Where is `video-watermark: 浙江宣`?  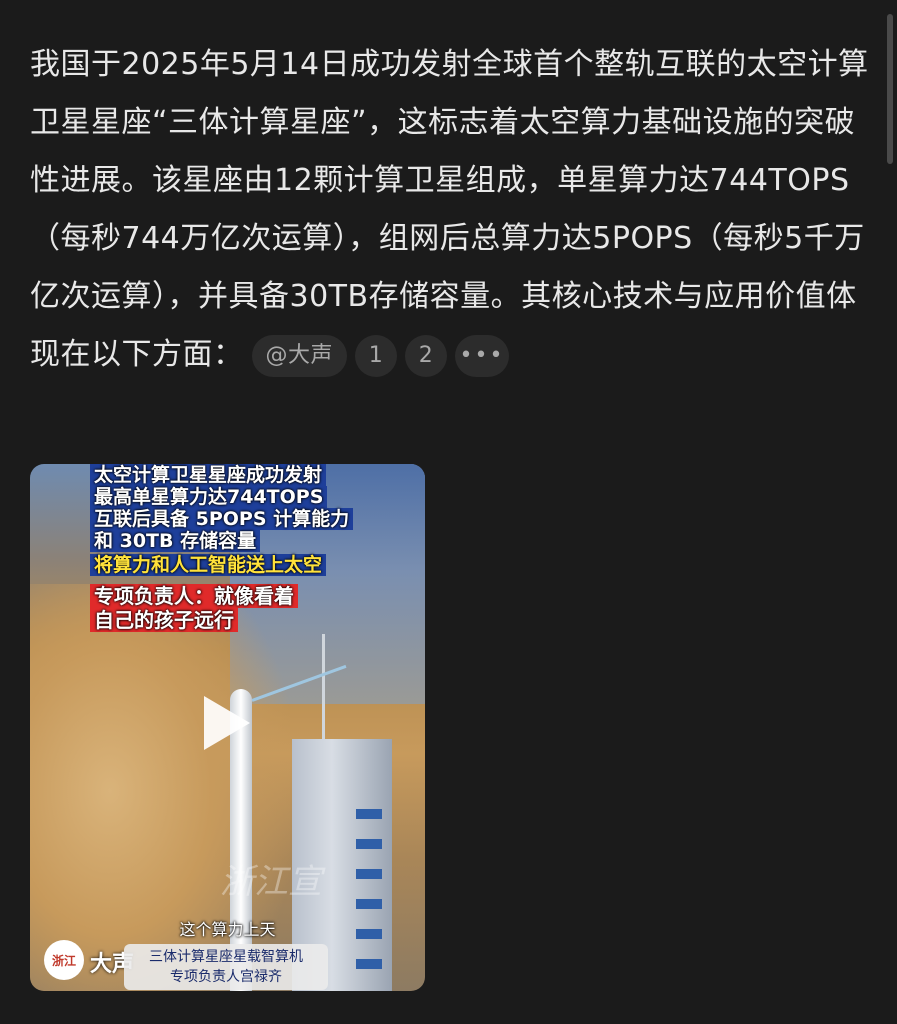
video-watermark: 浙江宣 is located at coordinates (271, 882).